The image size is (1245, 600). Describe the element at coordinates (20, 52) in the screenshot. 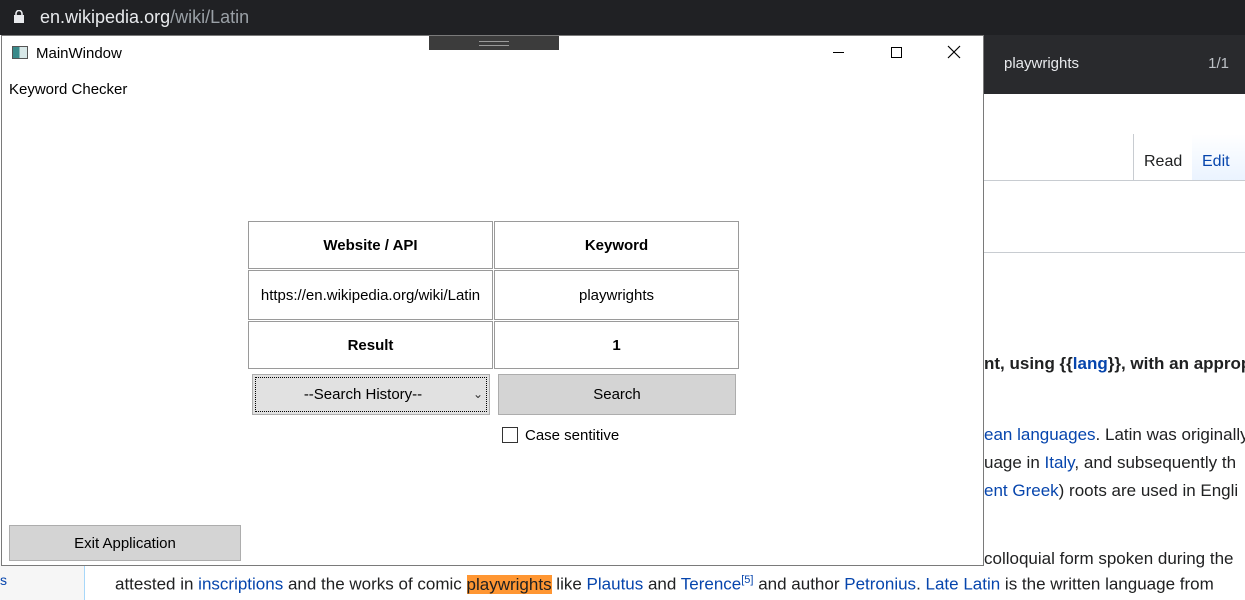

I see `app-icon` at that location.